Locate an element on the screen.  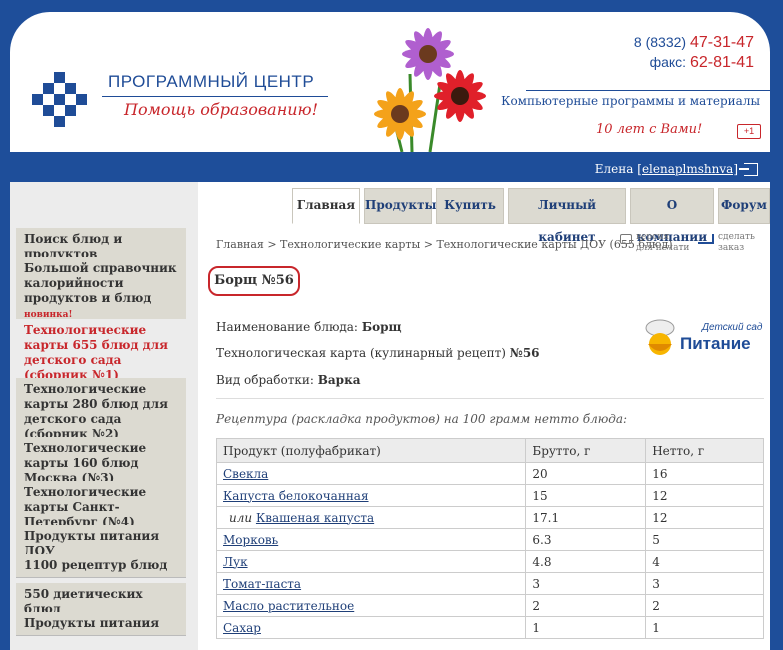
sidebar-item-1100-recipes: 1100 рецептур блюд is located at coordinates (101, 566).